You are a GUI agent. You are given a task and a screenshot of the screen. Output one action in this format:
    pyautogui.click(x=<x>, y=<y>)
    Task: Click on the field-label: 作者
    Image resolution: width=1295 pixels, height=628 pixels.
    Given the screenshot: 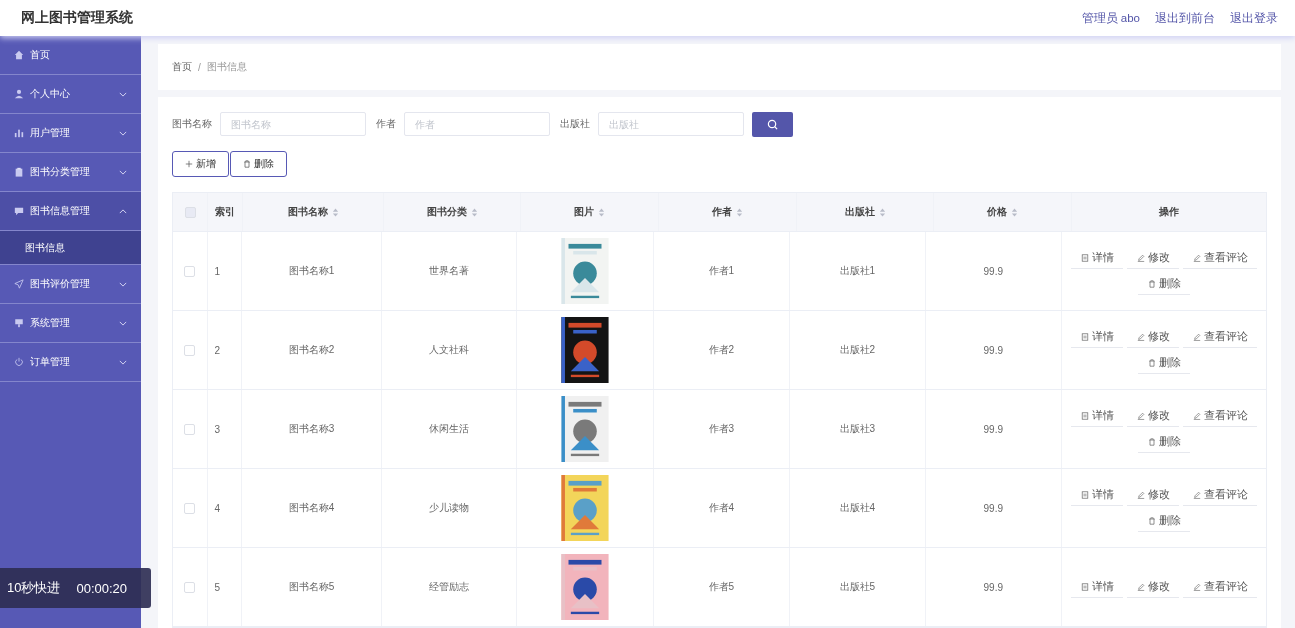 What is the action you would take?
    pyautogui.click(x=386, y=124)
    